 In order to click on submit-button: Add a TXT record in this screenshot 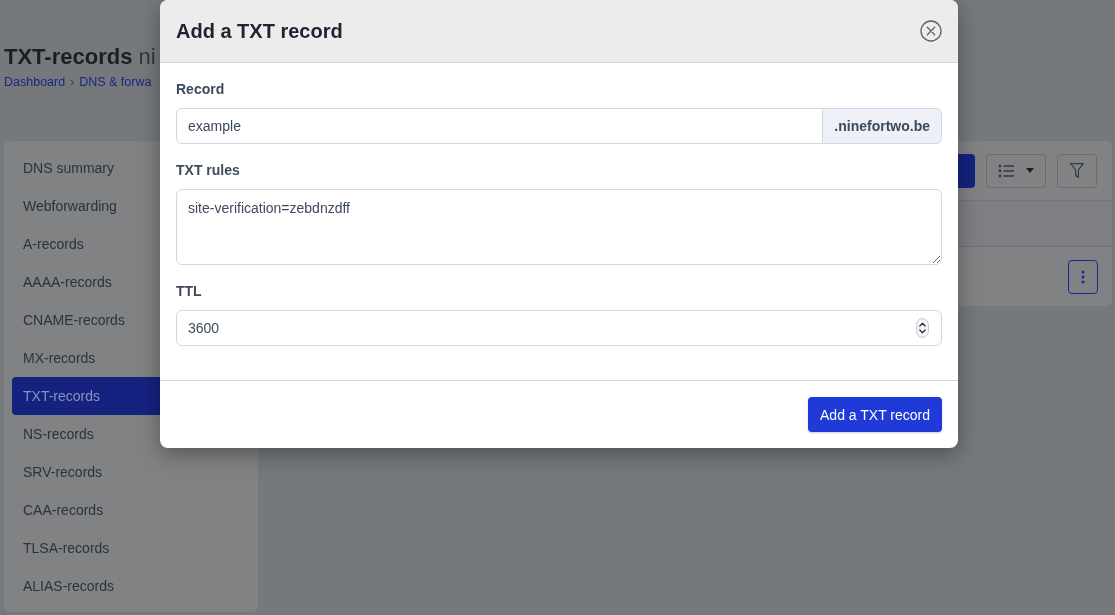, I will do `click(875, 414)`.